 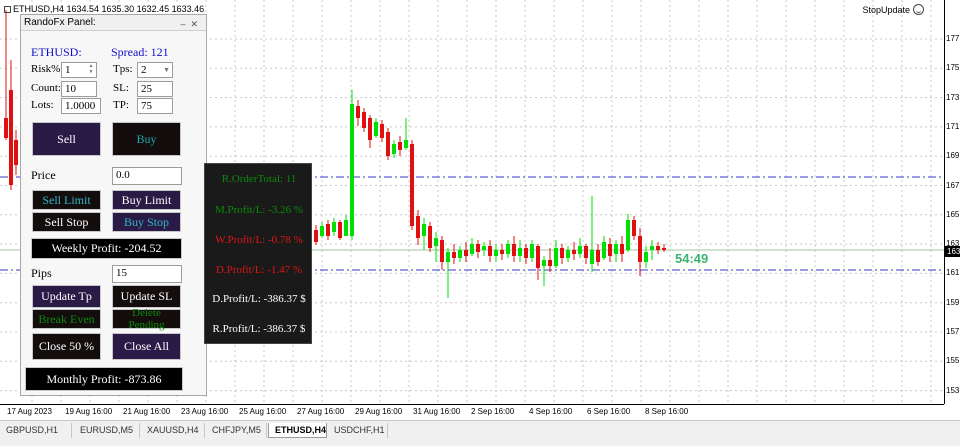 I want to click on count-label: Count:, so click(x=46, y=88).